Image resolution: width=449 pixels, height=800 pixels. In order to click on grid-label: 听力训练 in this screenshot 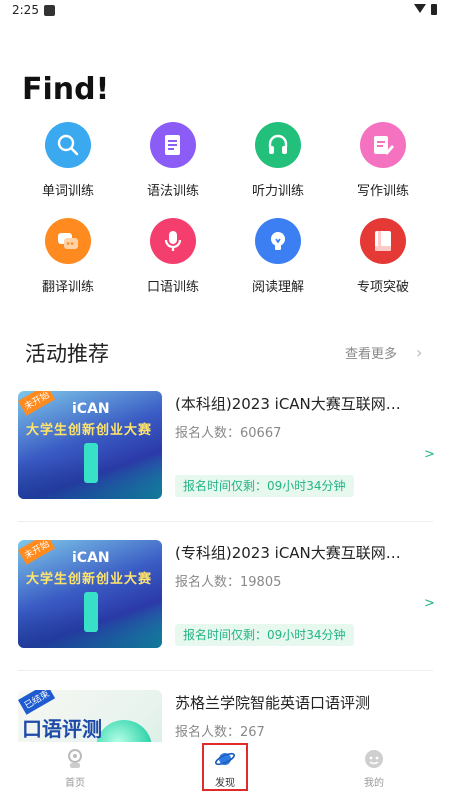, I will do `click(277, 191)`.